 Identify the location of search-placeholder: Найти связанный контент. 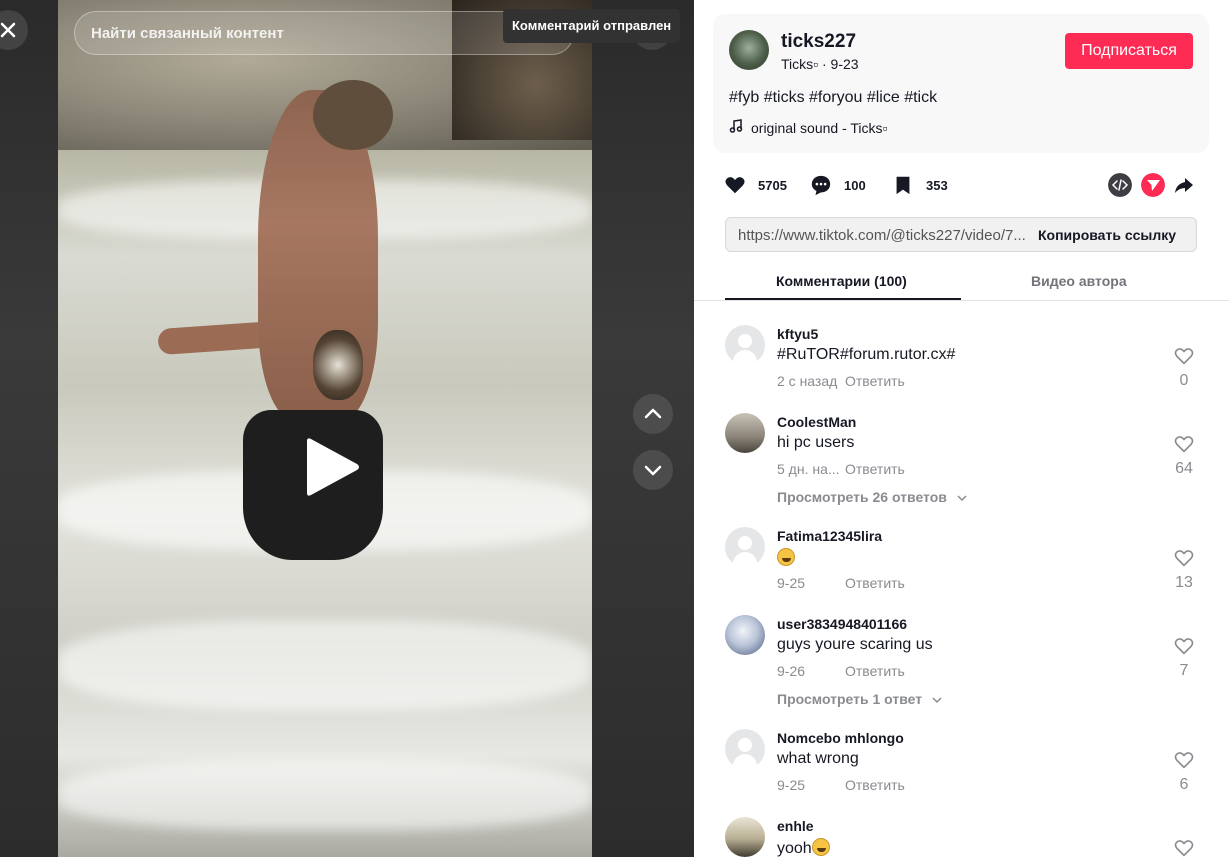
(187, 33).